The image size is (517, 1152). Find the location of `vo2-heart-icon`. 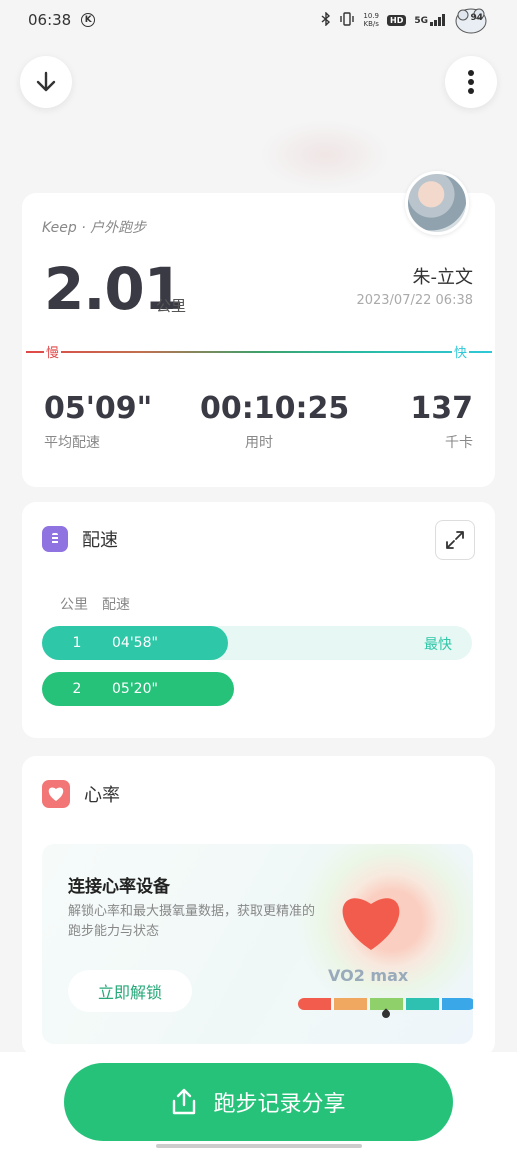

vo2-heart-icon is located at coordinates (371, 924).